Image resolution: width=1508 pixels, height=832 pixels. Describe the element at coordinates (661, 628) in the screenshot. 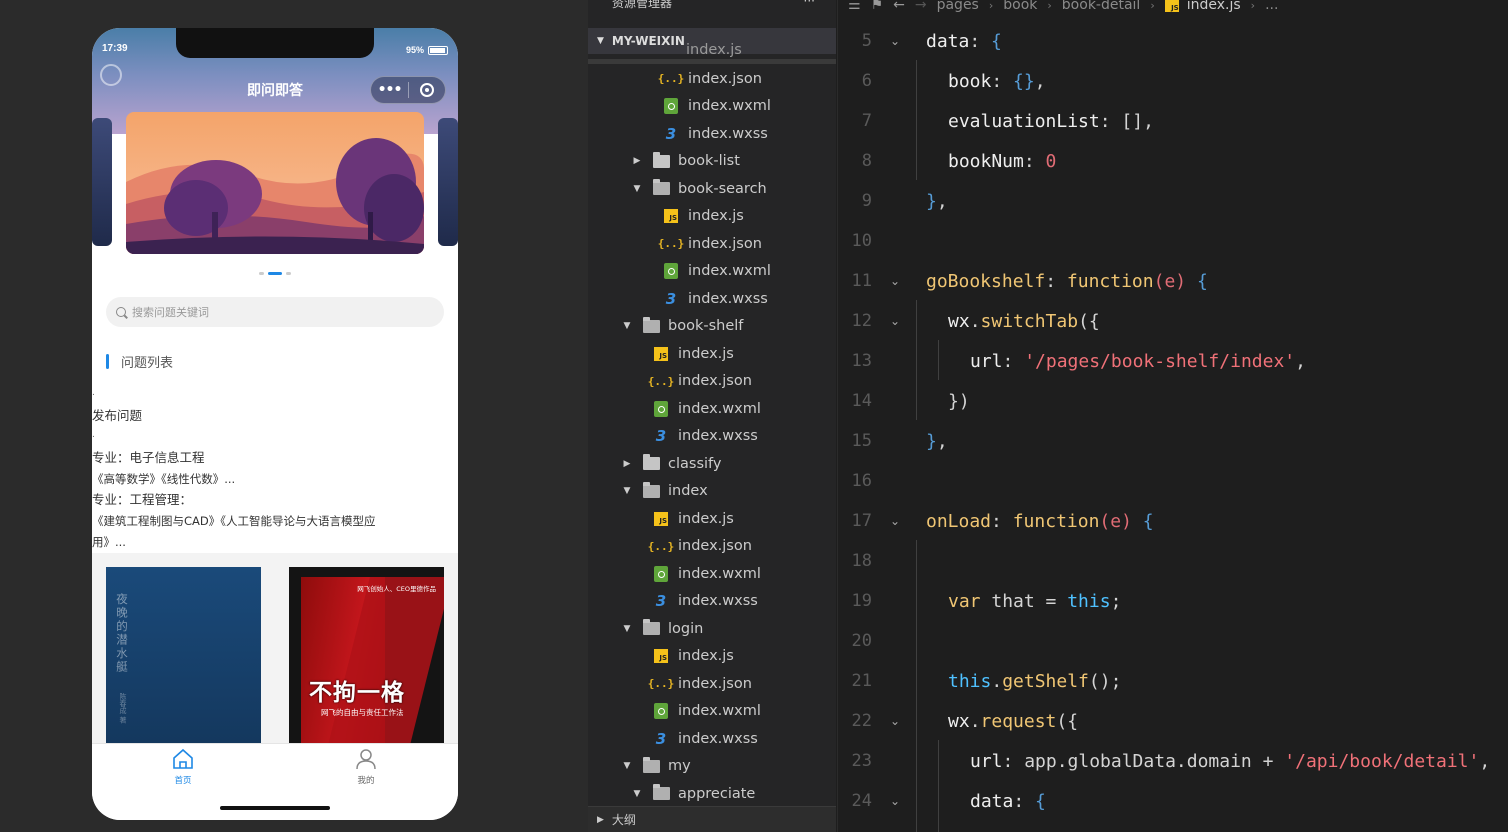

I see `tree-folder-login: ▼ login` at that location.